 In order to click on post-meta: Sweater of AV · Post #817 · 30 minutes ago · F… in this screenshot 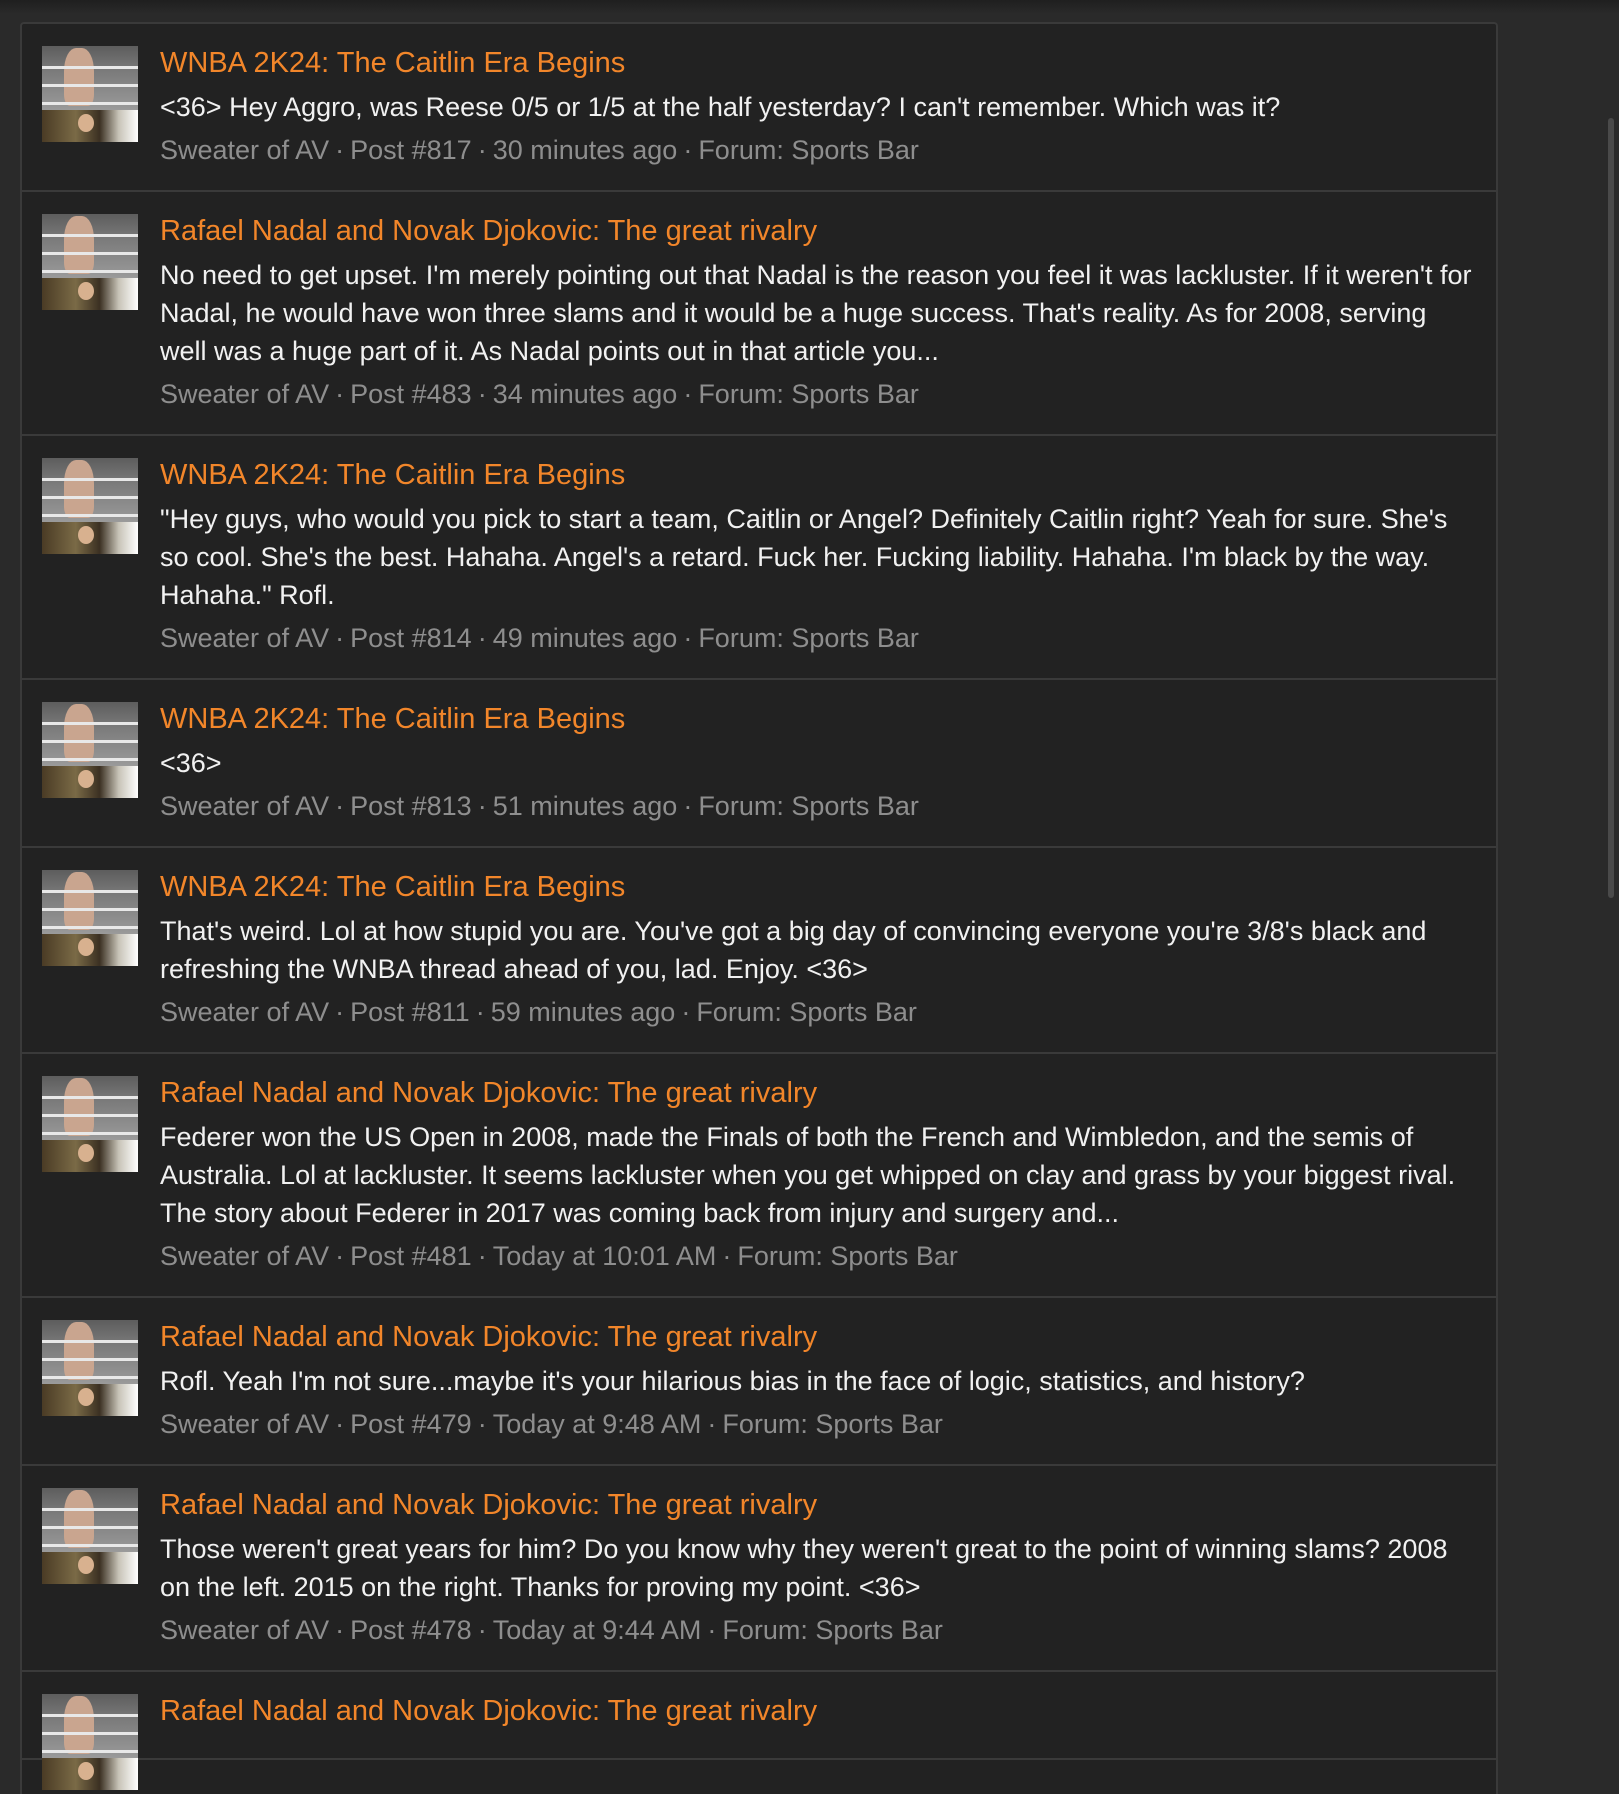, I will do `click(818, 150)`.